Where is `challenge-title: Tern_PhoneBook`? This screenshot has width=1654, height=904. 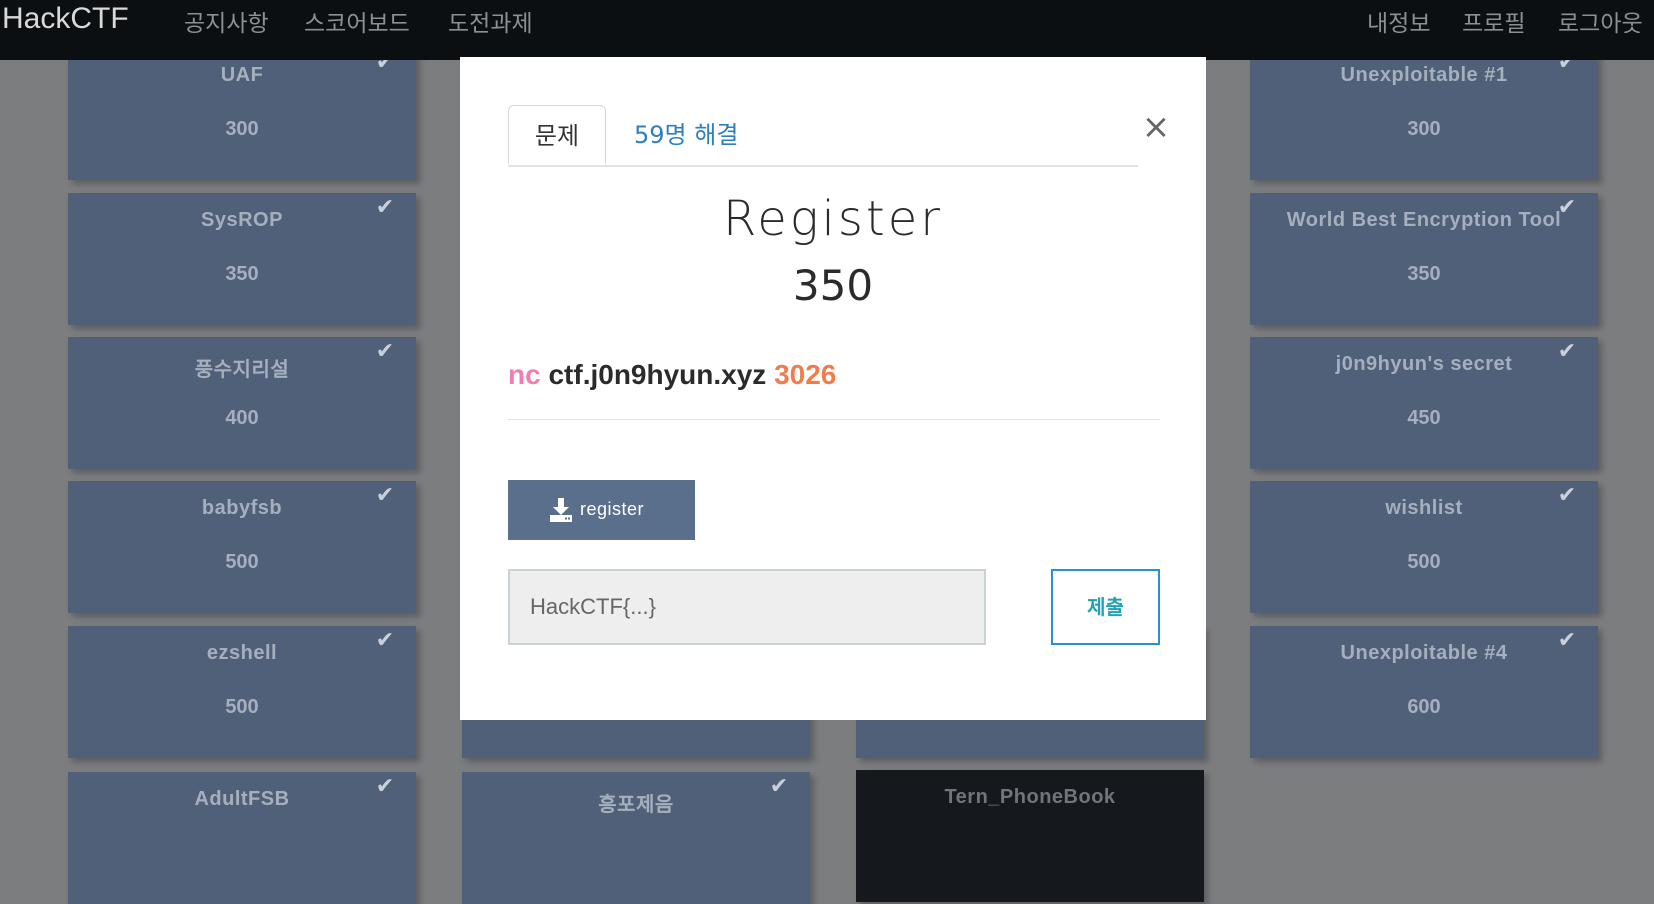
challenge-title: Tern_PhoneBook is located at coordinates (1030, 797).